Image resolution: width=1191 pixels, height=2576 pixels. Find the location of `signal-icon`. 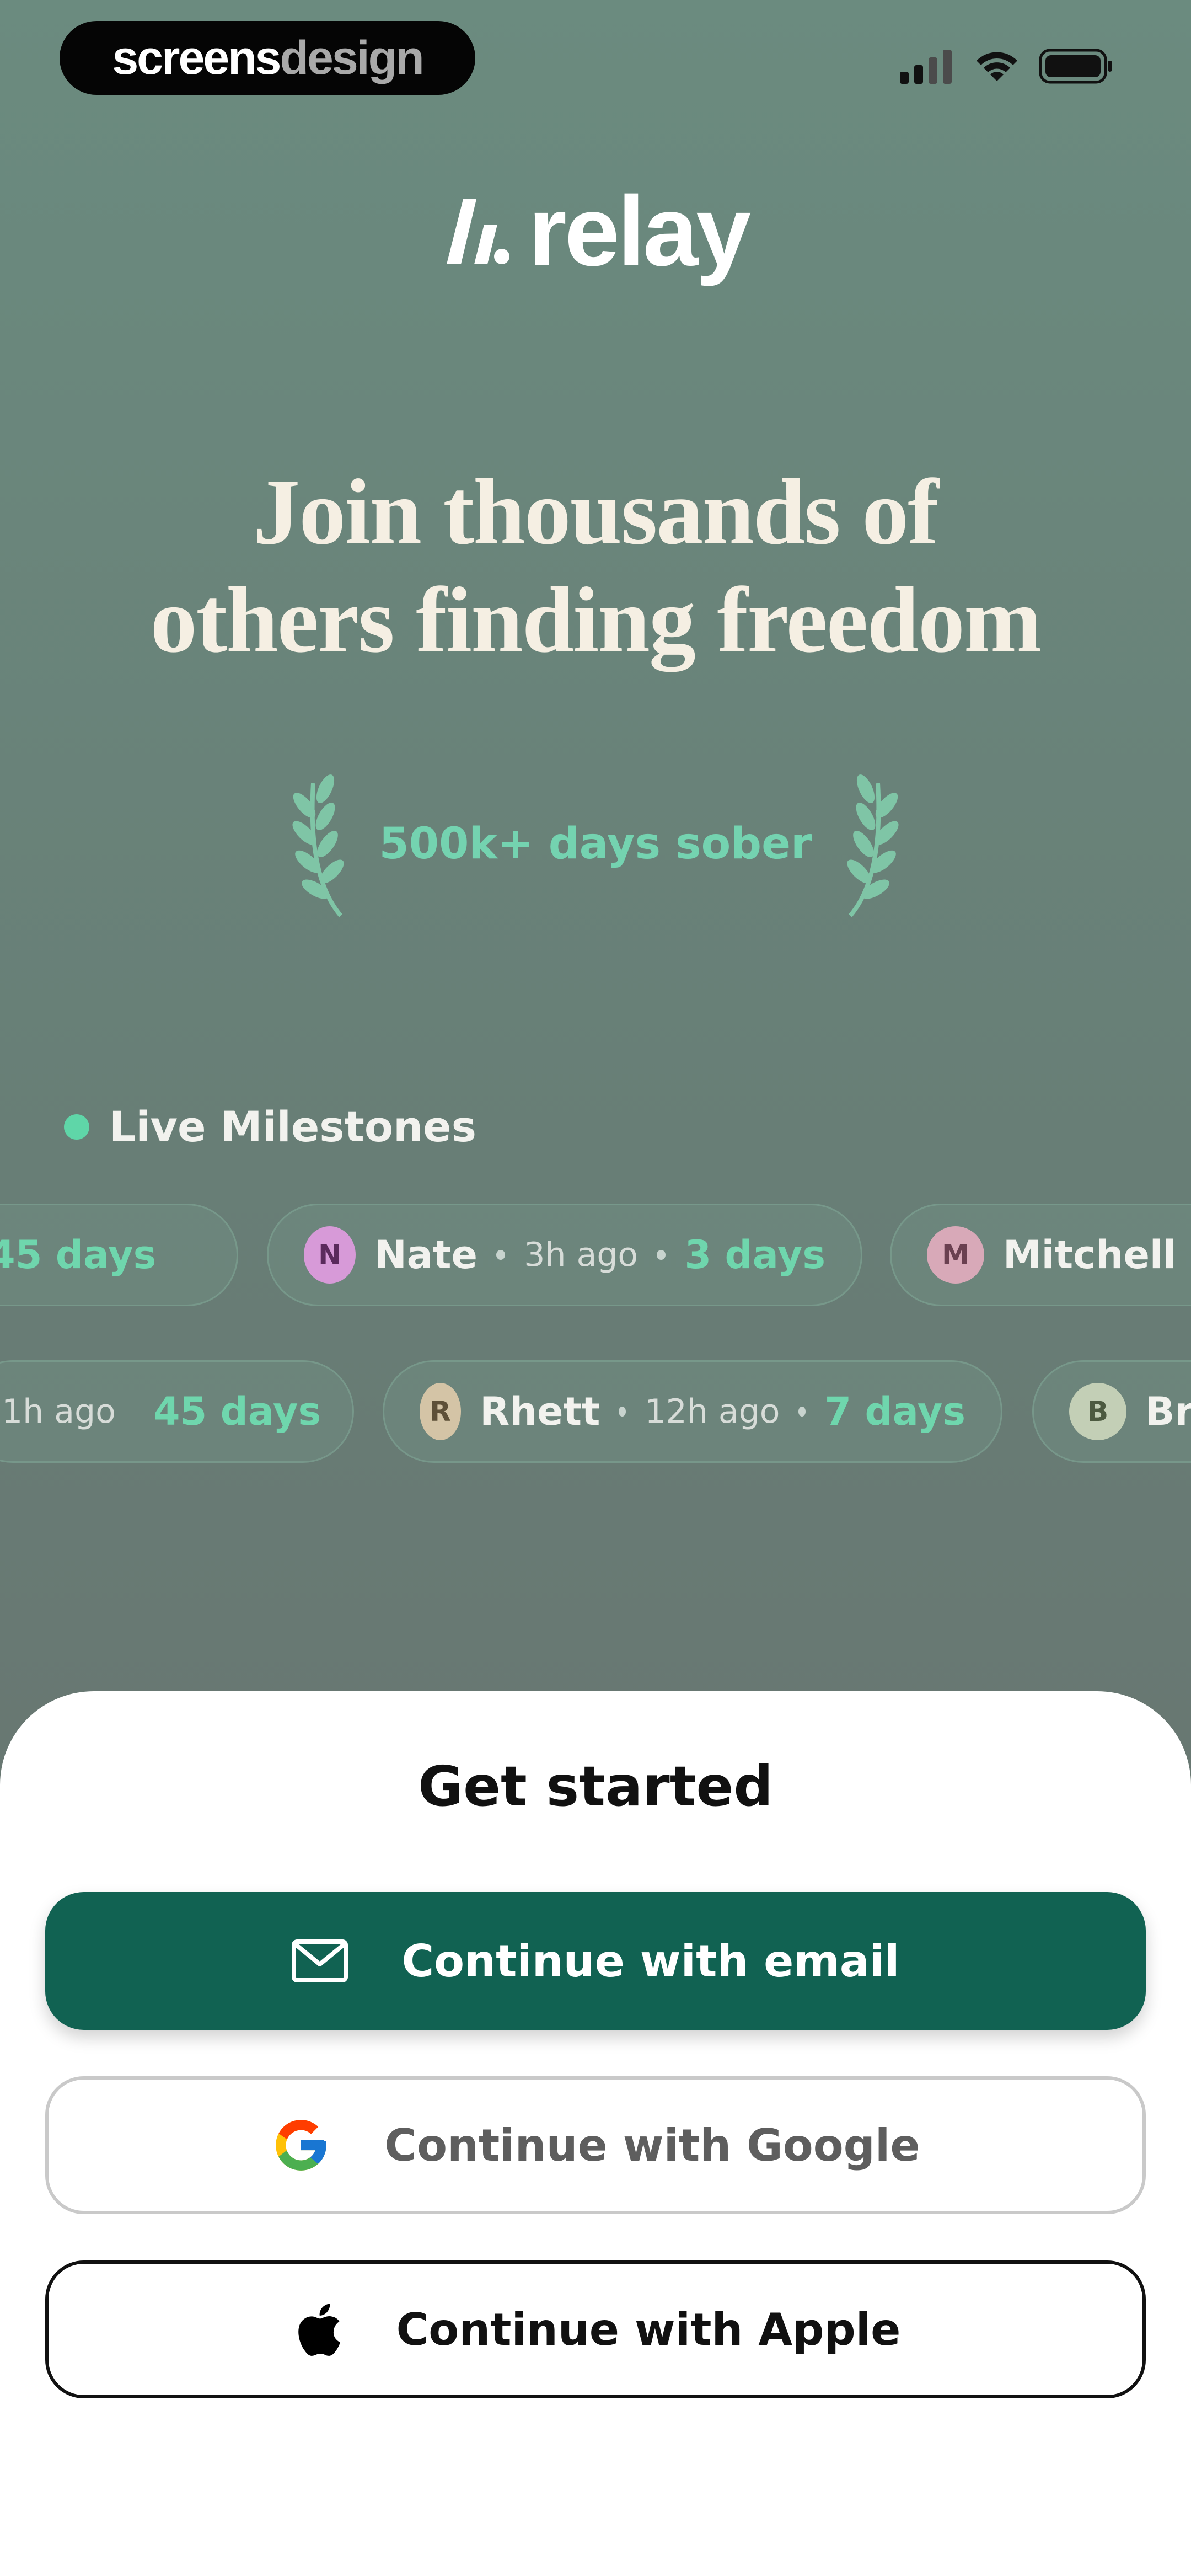

signal-icon is located at coordinates (926, 67).